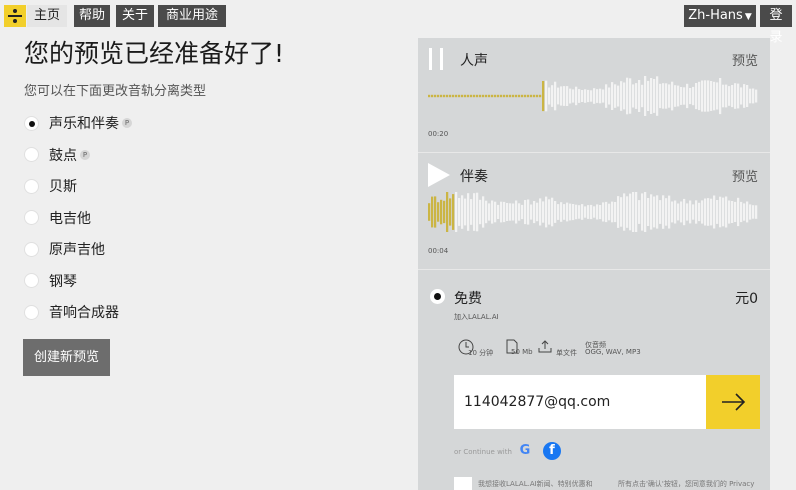 The width and height of the screenshot is (796, 490). Describe the element at coordinates (746, 299) in the screenshot. I see `plan-price: 元0` at that location.